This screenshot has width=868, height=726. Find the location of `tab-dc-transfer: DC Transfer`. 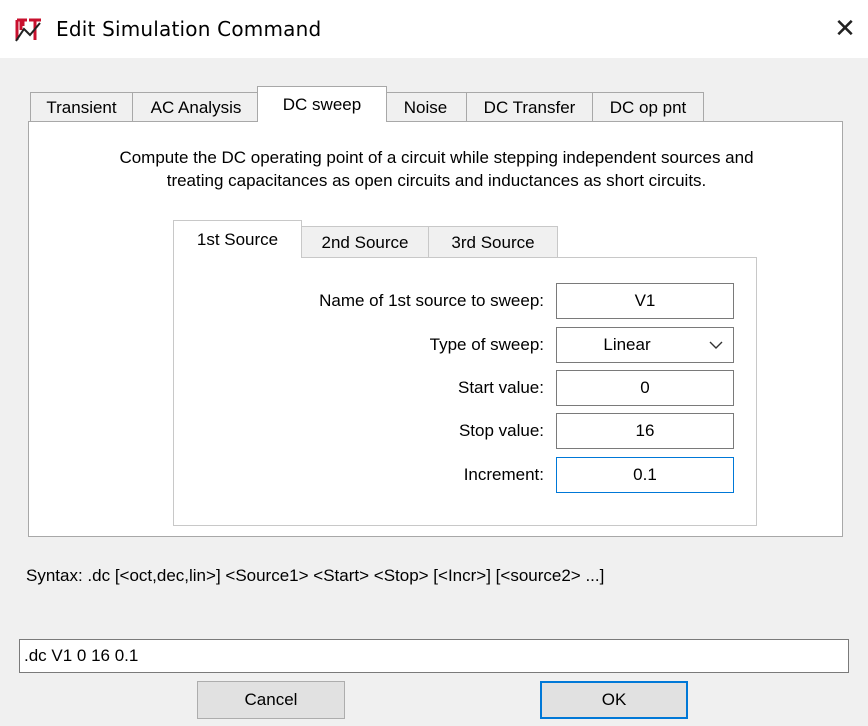

tab-dc-transfer: DC Transfer is located at coordinates (529, 107).